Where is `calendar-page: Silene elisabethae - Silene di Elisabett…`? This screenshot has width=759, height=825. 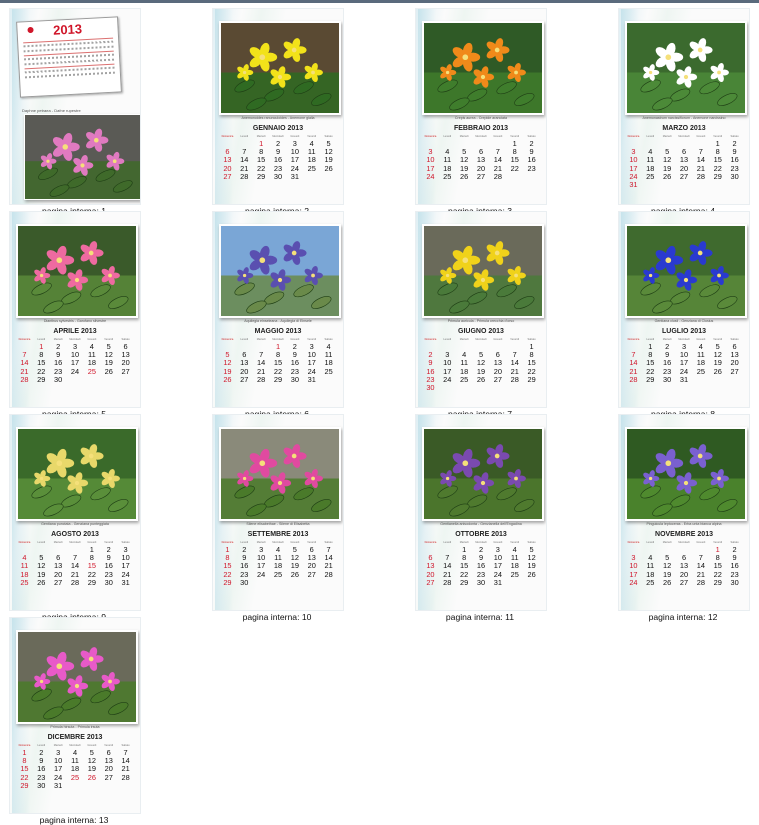 calendar-page: Silene elisabethae - Silene di Elisabett… is located at coordinates (278, 512).